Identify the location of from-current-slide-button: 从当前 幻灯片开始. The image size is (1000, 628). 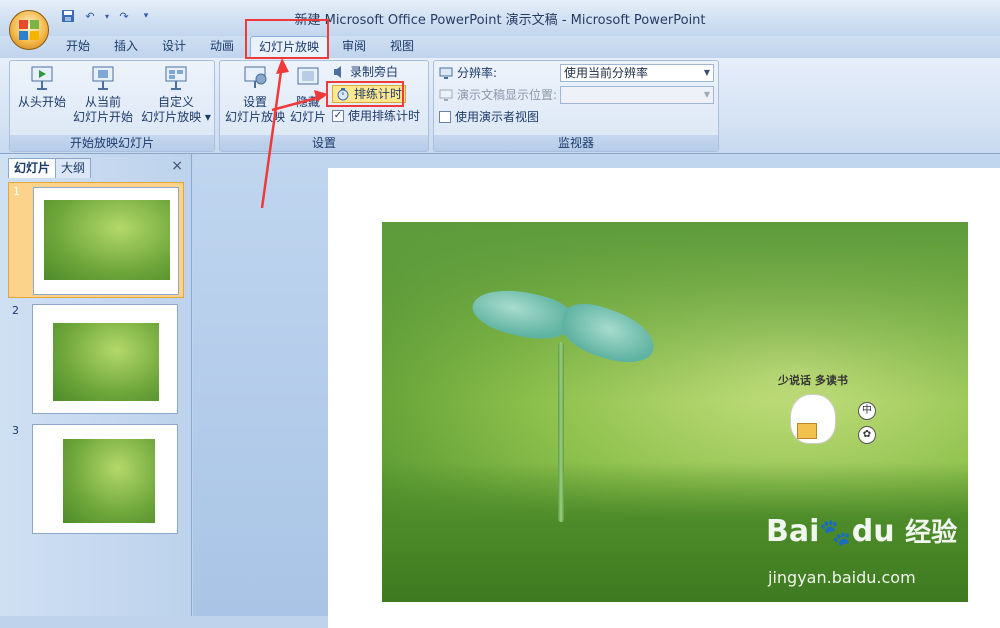
(103, 95).